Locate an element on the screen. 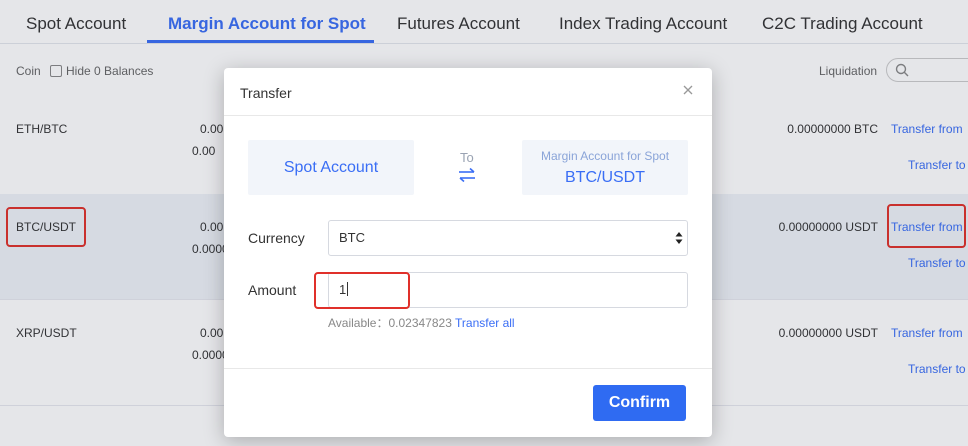 This screenshot has width=968, height=446. to-label: To is located at coordinates (467, 157).